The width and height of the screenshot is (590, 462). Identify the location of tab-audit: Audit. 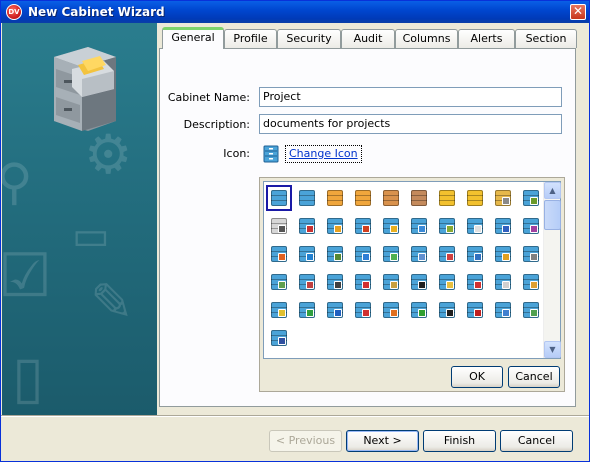
(368, 38).